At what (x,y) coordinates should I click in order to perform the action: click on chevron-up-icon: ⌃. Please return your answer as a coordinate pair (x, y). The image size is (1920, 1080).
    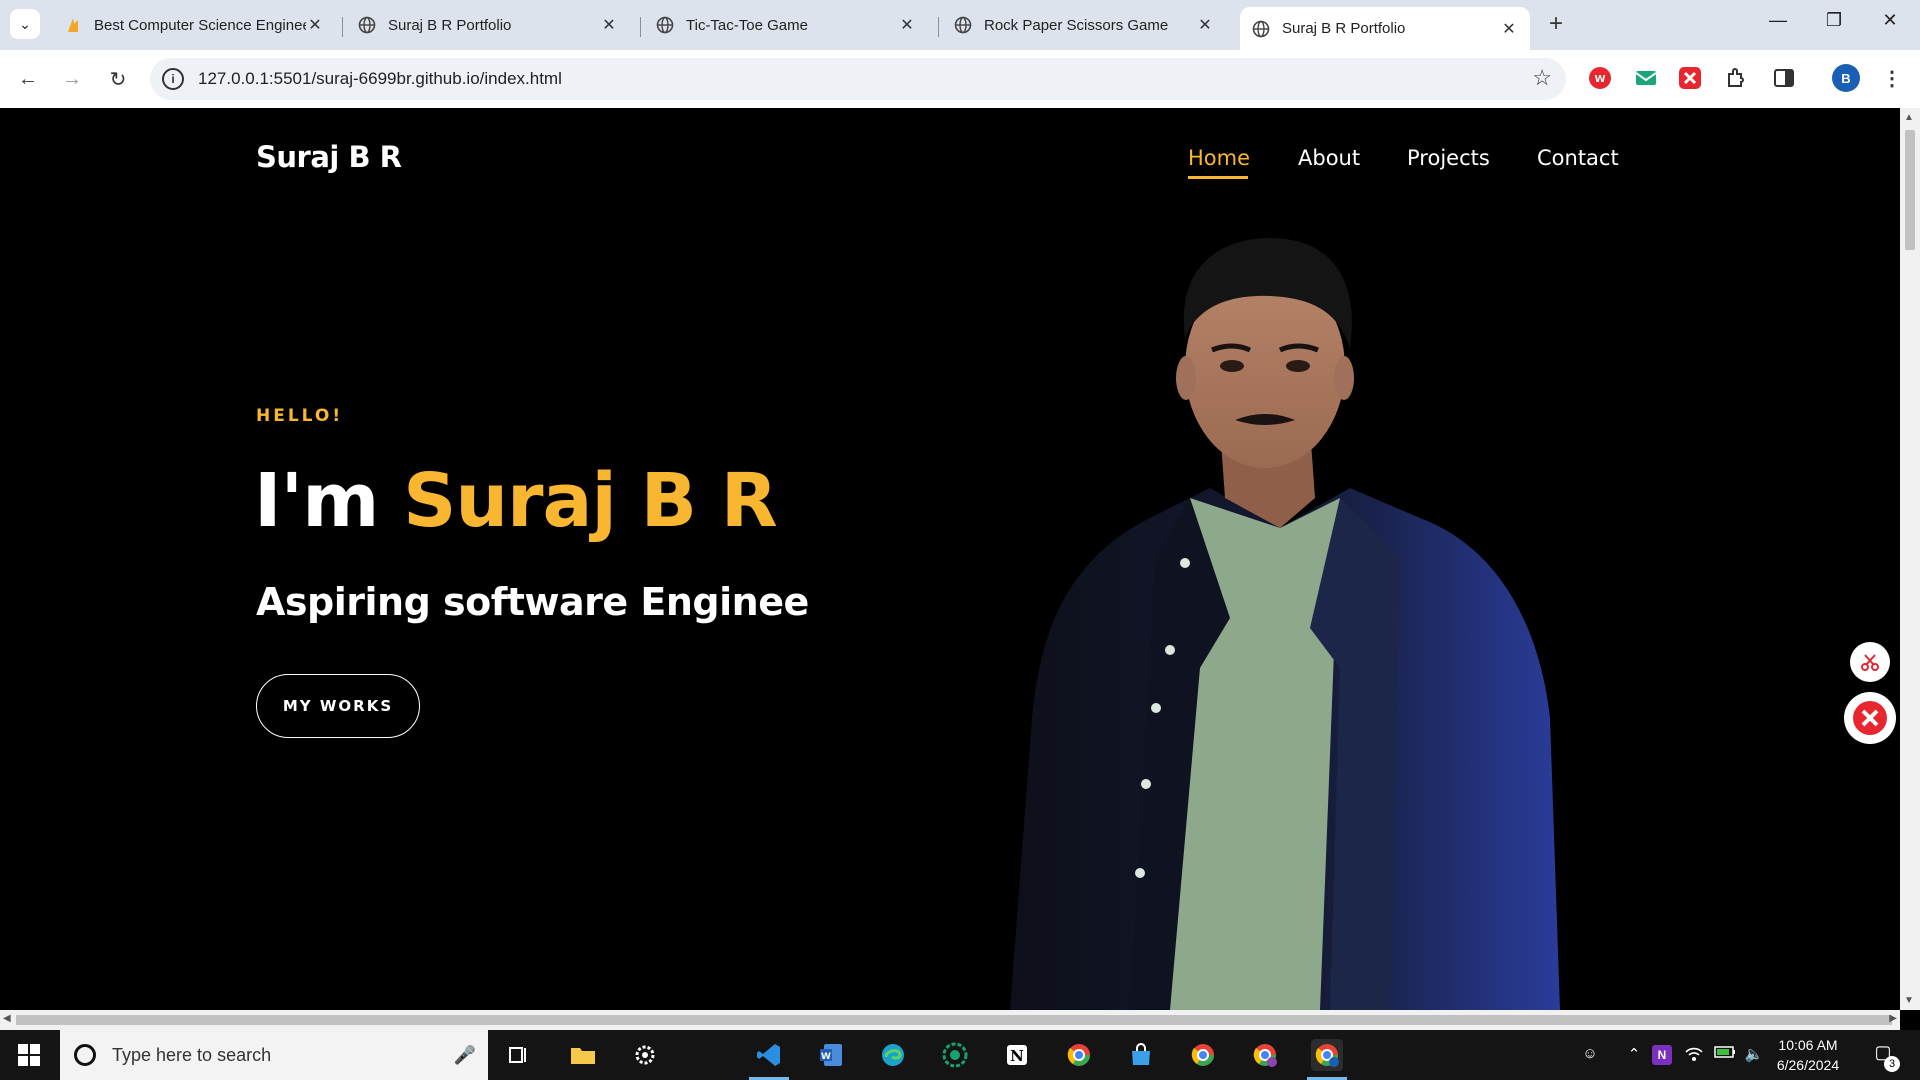
    Looking at the image, I should click on (1634, 1055).